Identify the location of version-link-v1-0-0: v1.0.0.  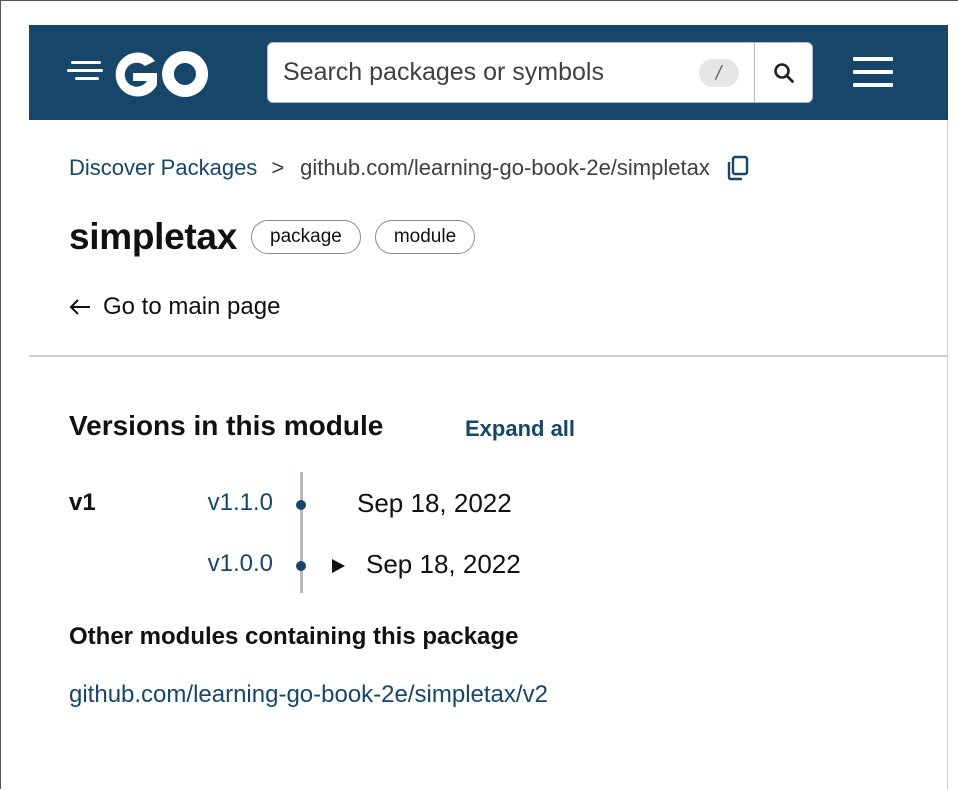
(218, 564).